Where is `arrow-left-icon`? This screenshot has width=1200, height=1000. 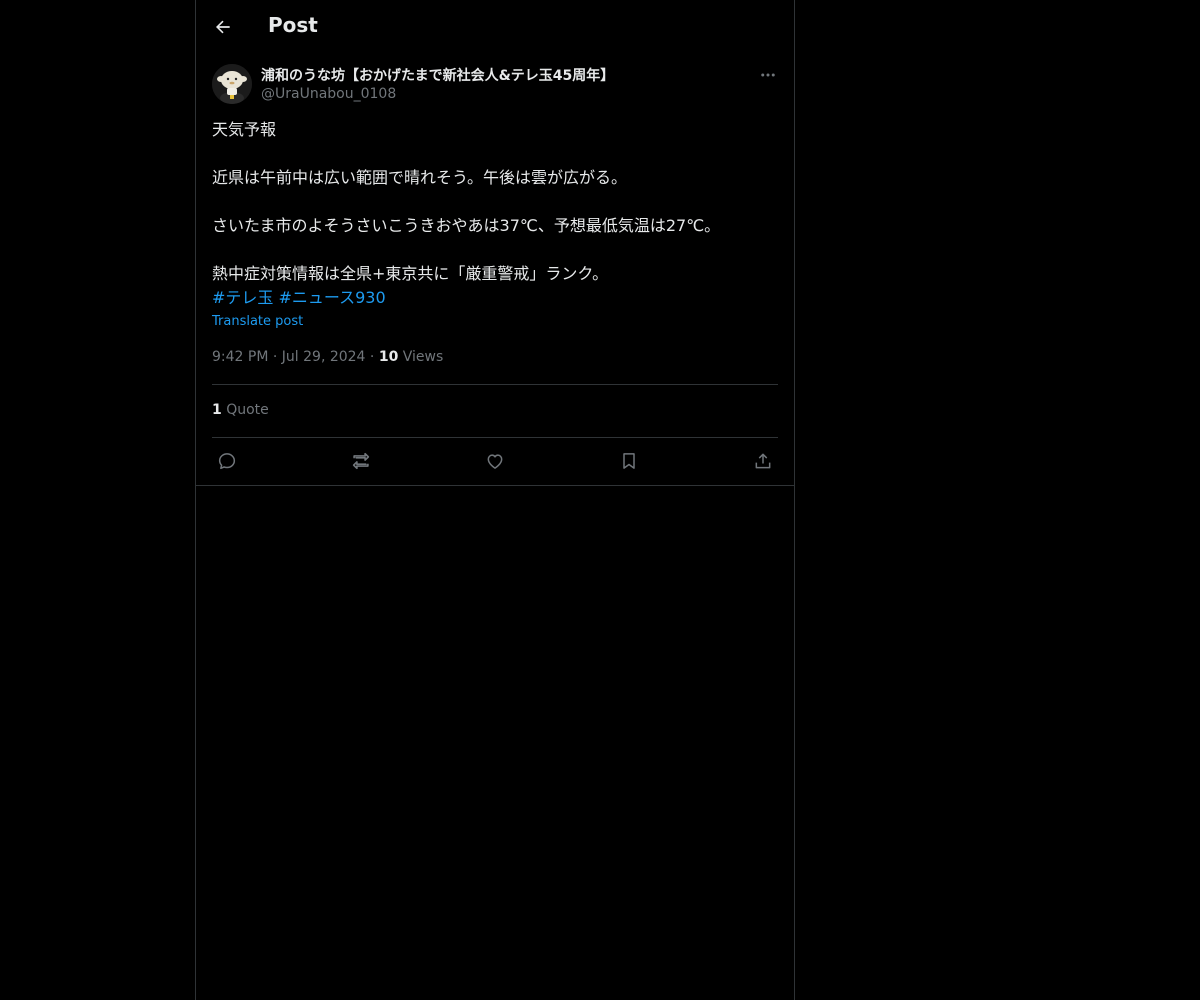
arrow-left-icon is located at coordinates (223, 27).